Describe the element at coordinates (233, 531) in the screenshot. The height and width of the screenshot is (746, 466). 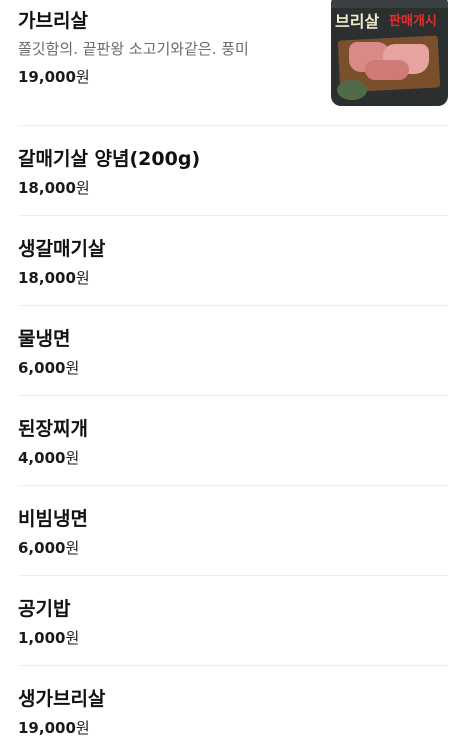
I see `menu-item: 비빔냉면 6,000원` at that location.